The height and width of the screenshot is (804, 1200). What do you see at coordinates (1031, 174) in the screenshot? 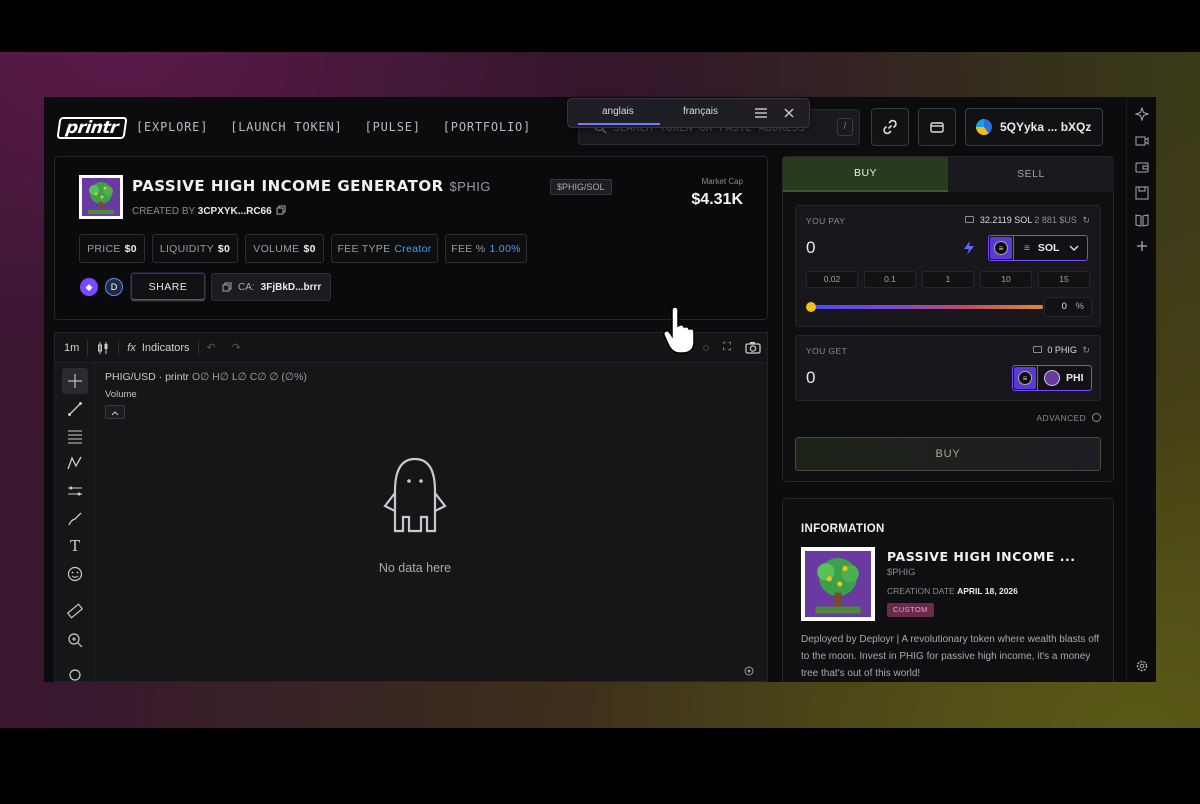
I see `tab-sell: SELL` at bounding box center [1031, 174].